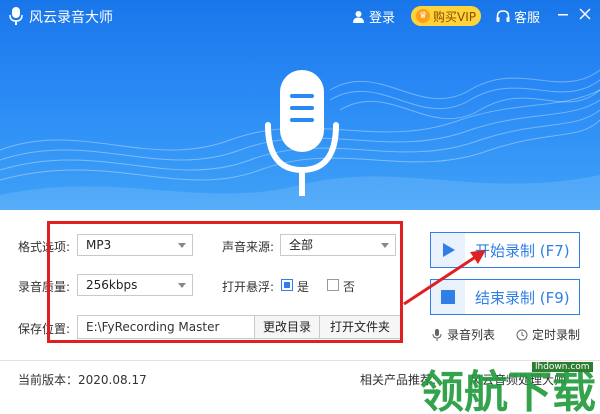 This screenshot has width=600, height=414. I want to click on microphone-small-icon, so click(437, 334).